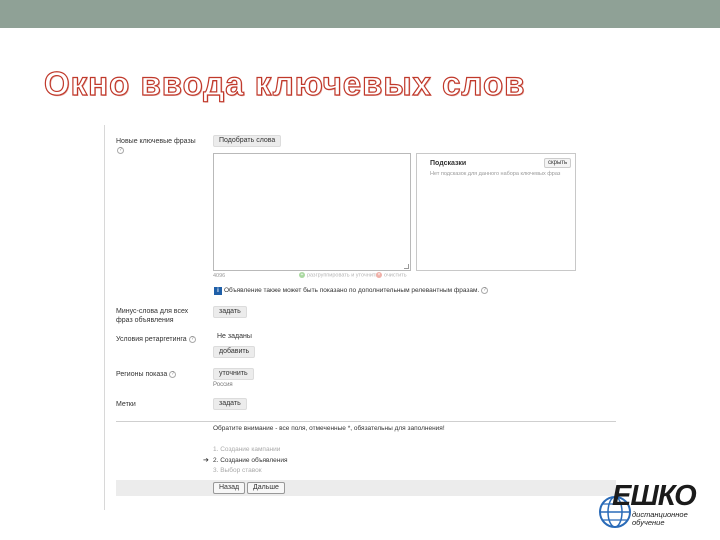  I want to click on regions-label-text: Регионы показа, so click(142, 374).